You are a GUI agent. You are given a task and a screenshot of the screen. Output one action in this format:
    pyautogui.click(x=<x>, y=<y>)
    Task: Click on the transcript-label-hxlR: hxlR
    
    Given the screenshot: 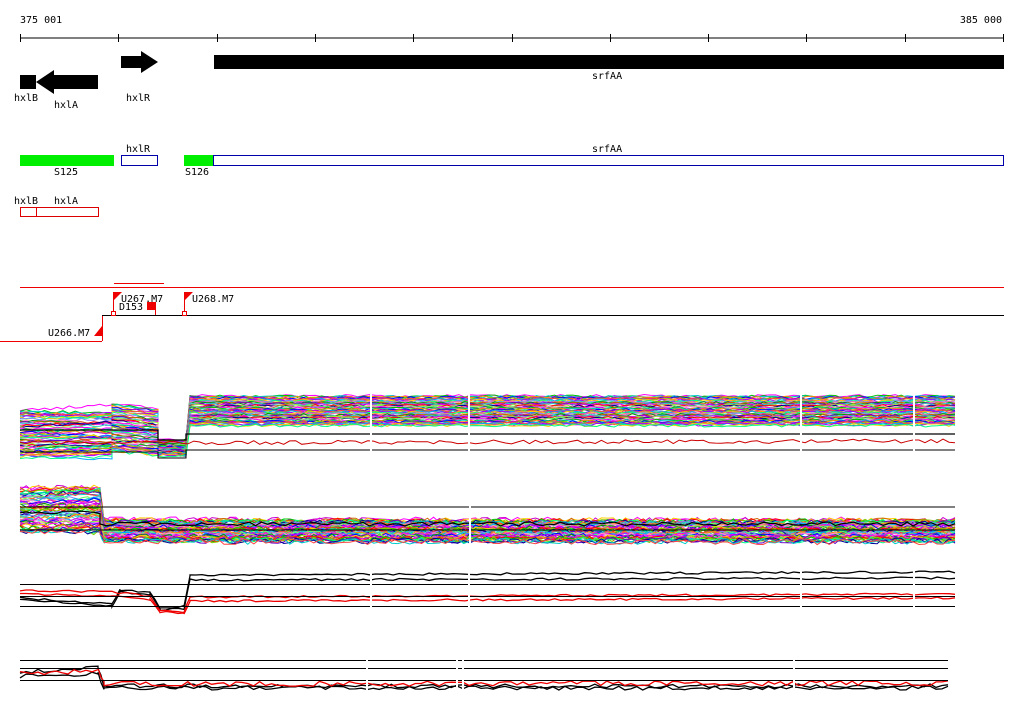 What is the action you would take?
    pyautogui.click(x=138, y=149)
    